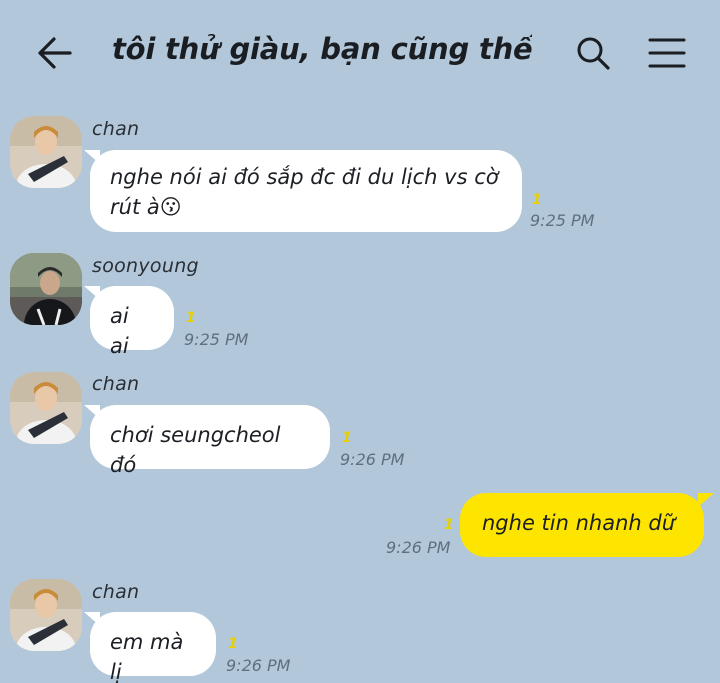  What do you see at coordinates (132, 322) in the screenshot?
I see `message-bubble: ai ai` at bounding box center [132, 322].